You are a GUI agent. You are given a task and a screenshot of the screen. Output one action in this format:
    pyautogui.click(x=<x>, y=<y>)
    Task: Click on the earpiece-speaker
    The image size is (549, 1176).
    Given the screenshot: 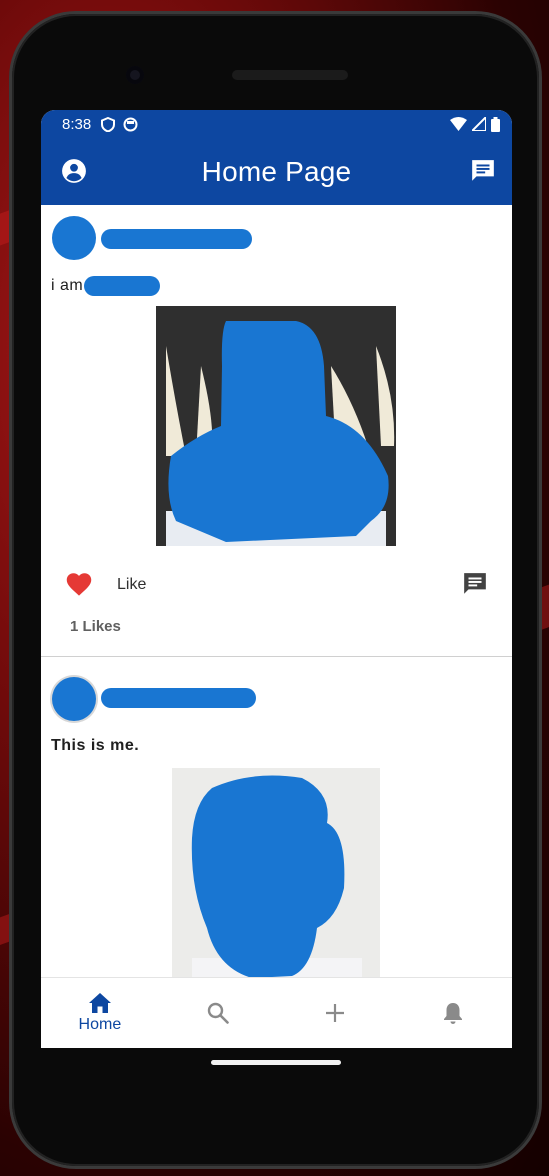 What is the action you would take?
    pyautogui.click(x=290, y=75)
    